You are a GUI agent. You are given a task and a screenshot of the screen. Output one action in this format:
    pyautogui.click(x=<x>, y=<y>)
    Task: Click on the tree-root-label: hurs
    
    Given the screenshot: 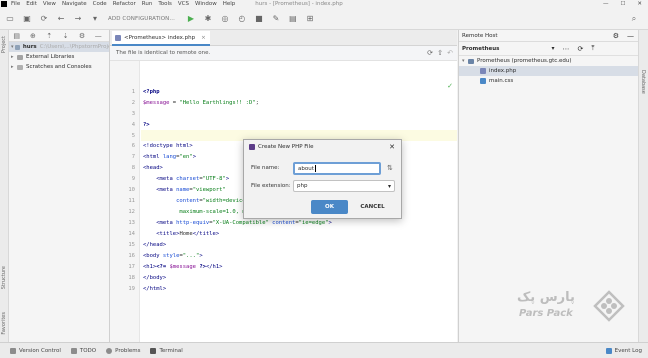 What is the action you would take?
    pyautogui.click(x=29, y=47)
    